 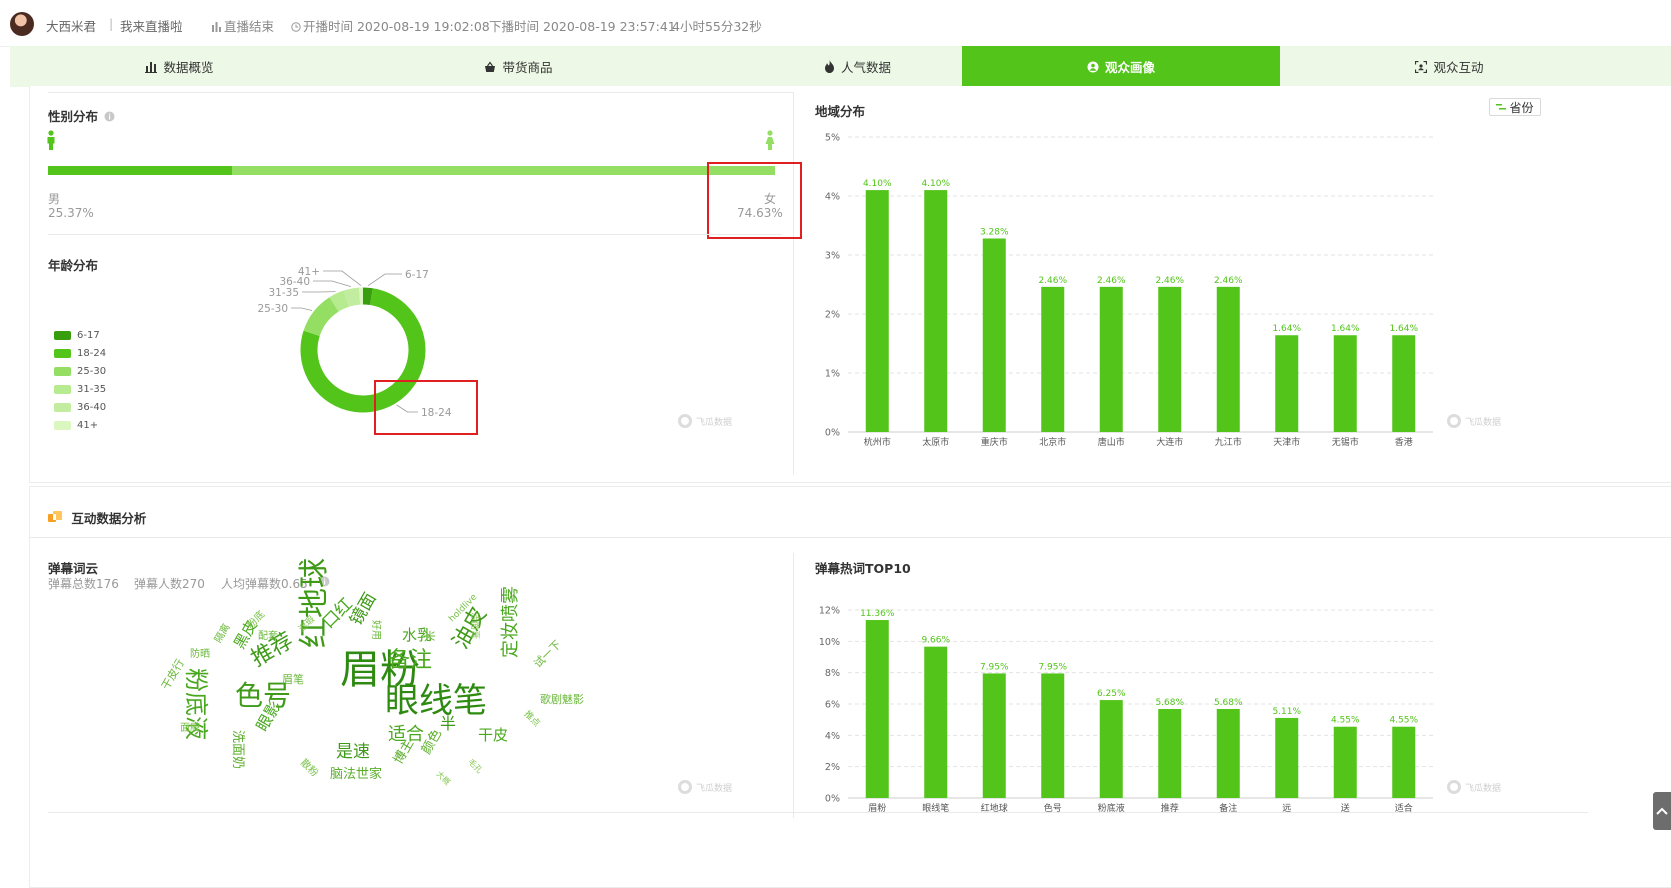 I want to click on word-cloud-term: 试一下, so click(x=547, y=654).